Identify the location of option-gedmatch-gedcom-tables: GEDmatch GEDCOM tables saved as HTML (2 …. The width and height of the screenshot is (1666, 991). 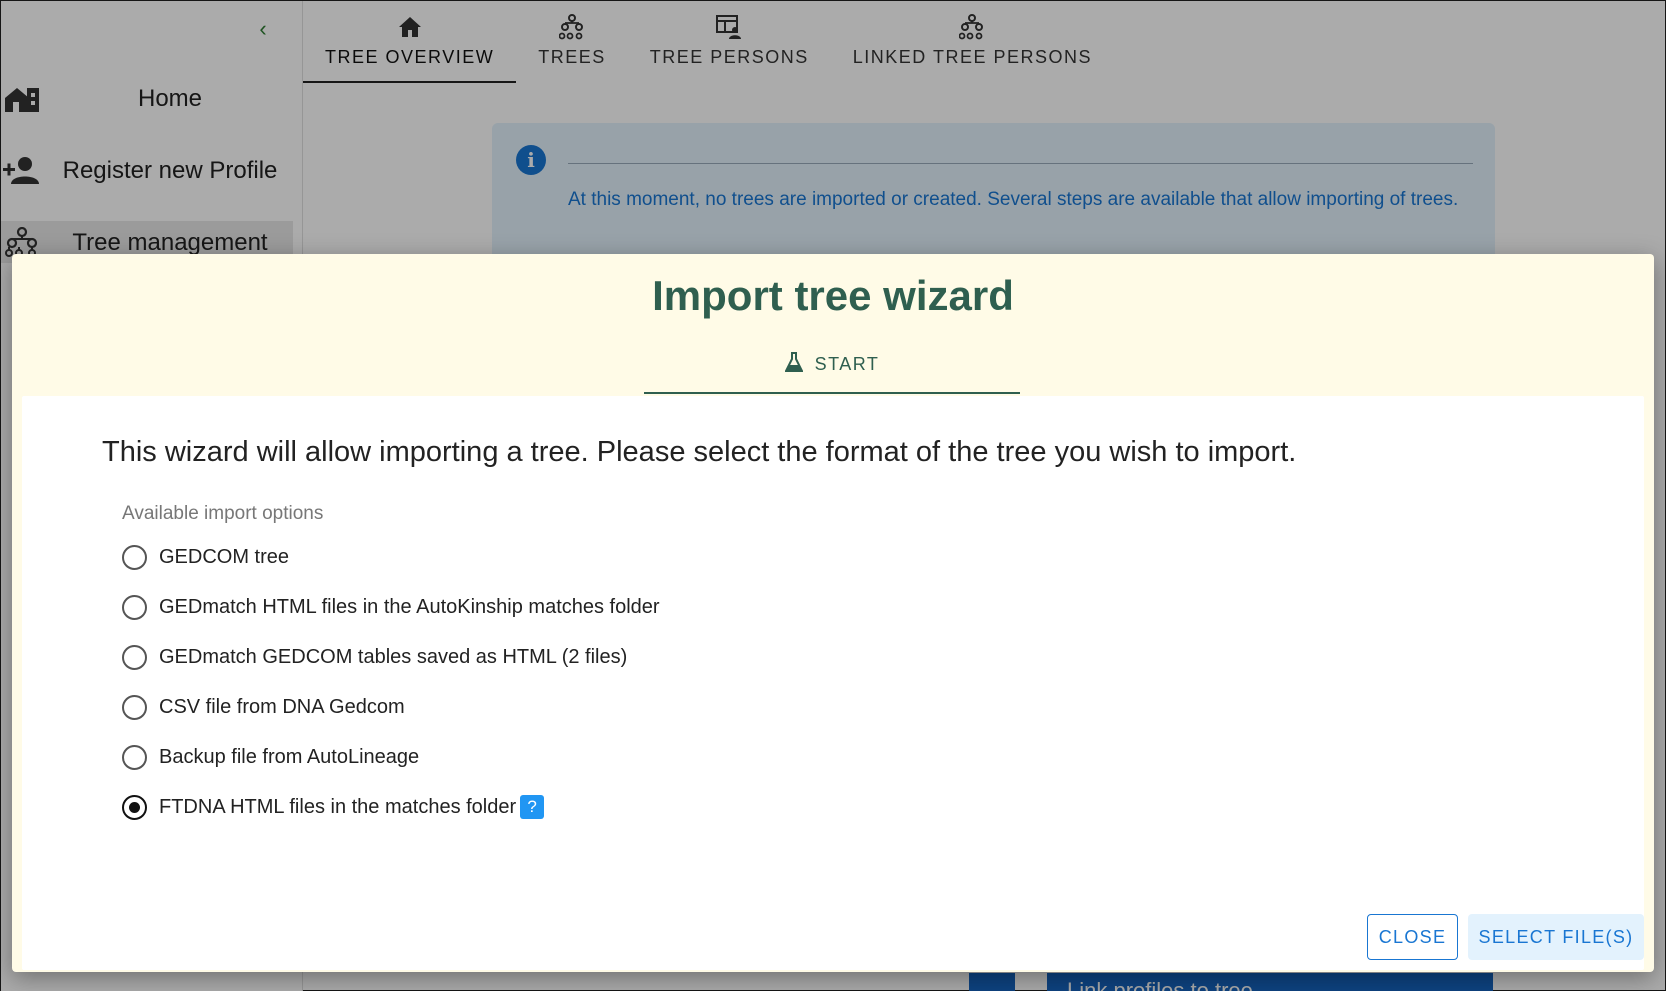
(374, 657).